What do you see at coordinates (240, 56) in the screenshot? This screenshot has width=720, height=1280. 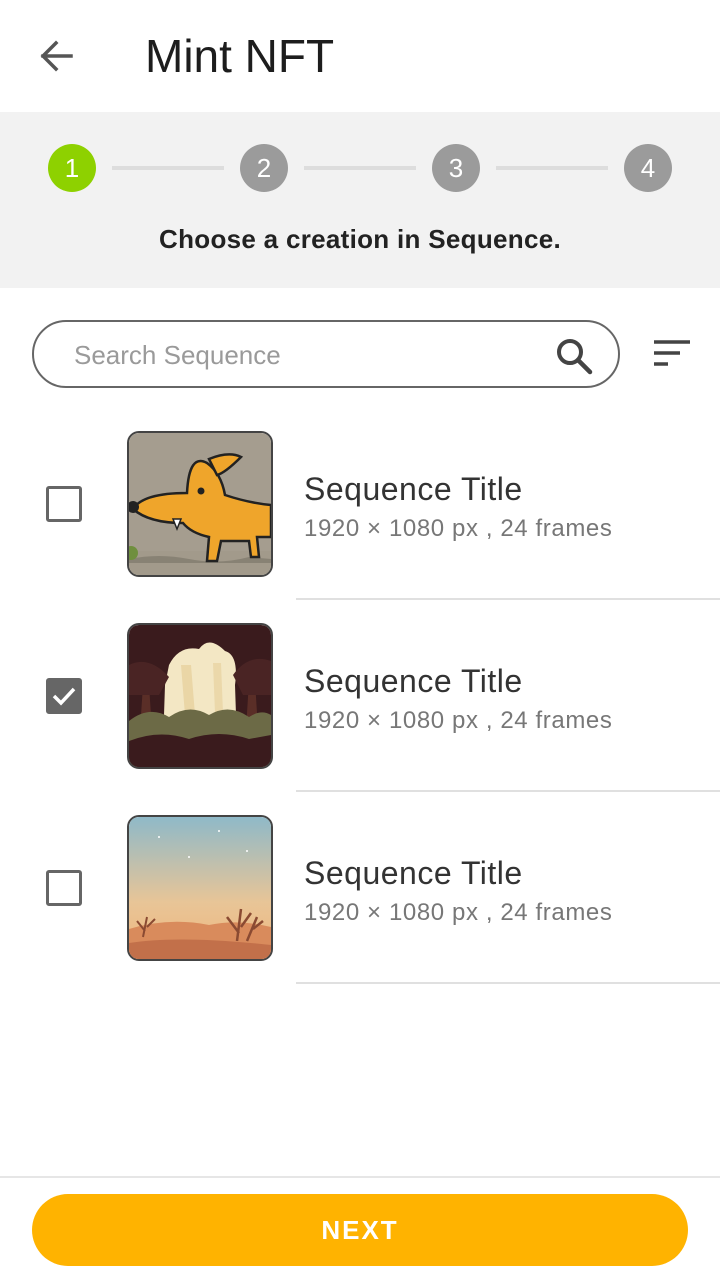 I see `page-title: Mint NFT` at bounding box center [240, 56].